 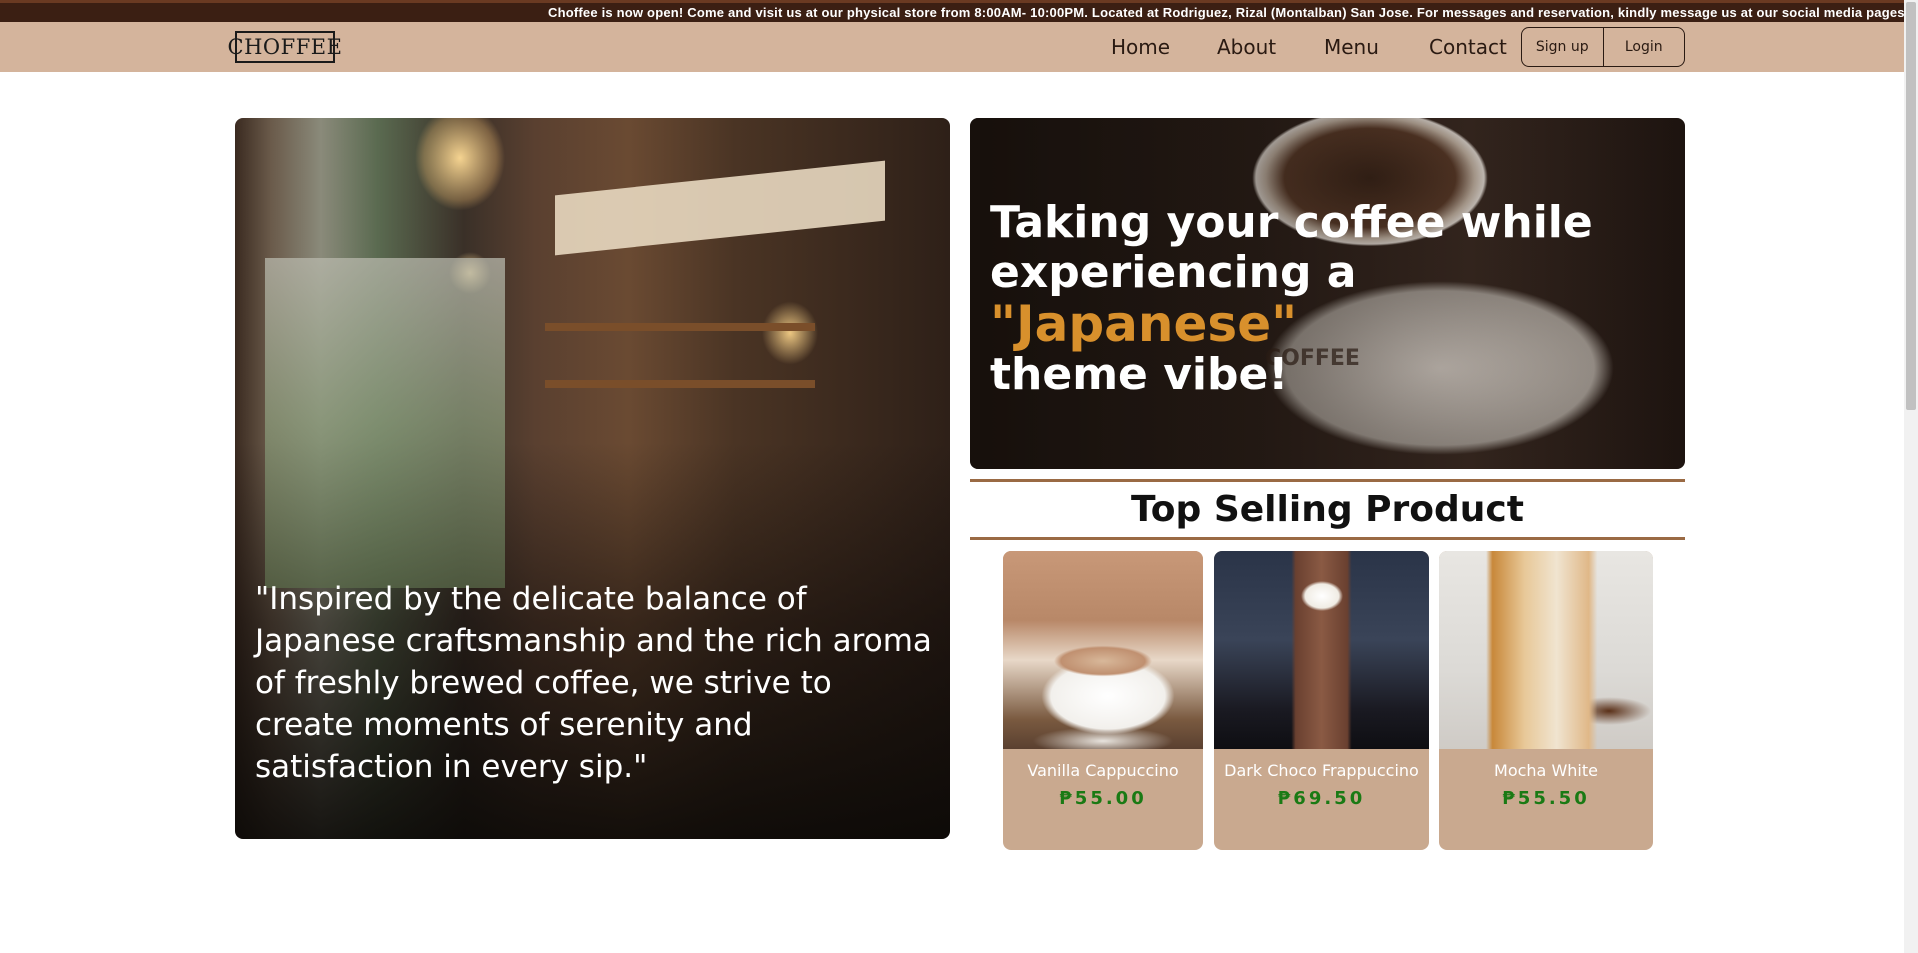 What do you see at coordinates (1321, 798) in the screenshot?
I see `product-price: ₱69.50` at bounding box center [1321, 798].